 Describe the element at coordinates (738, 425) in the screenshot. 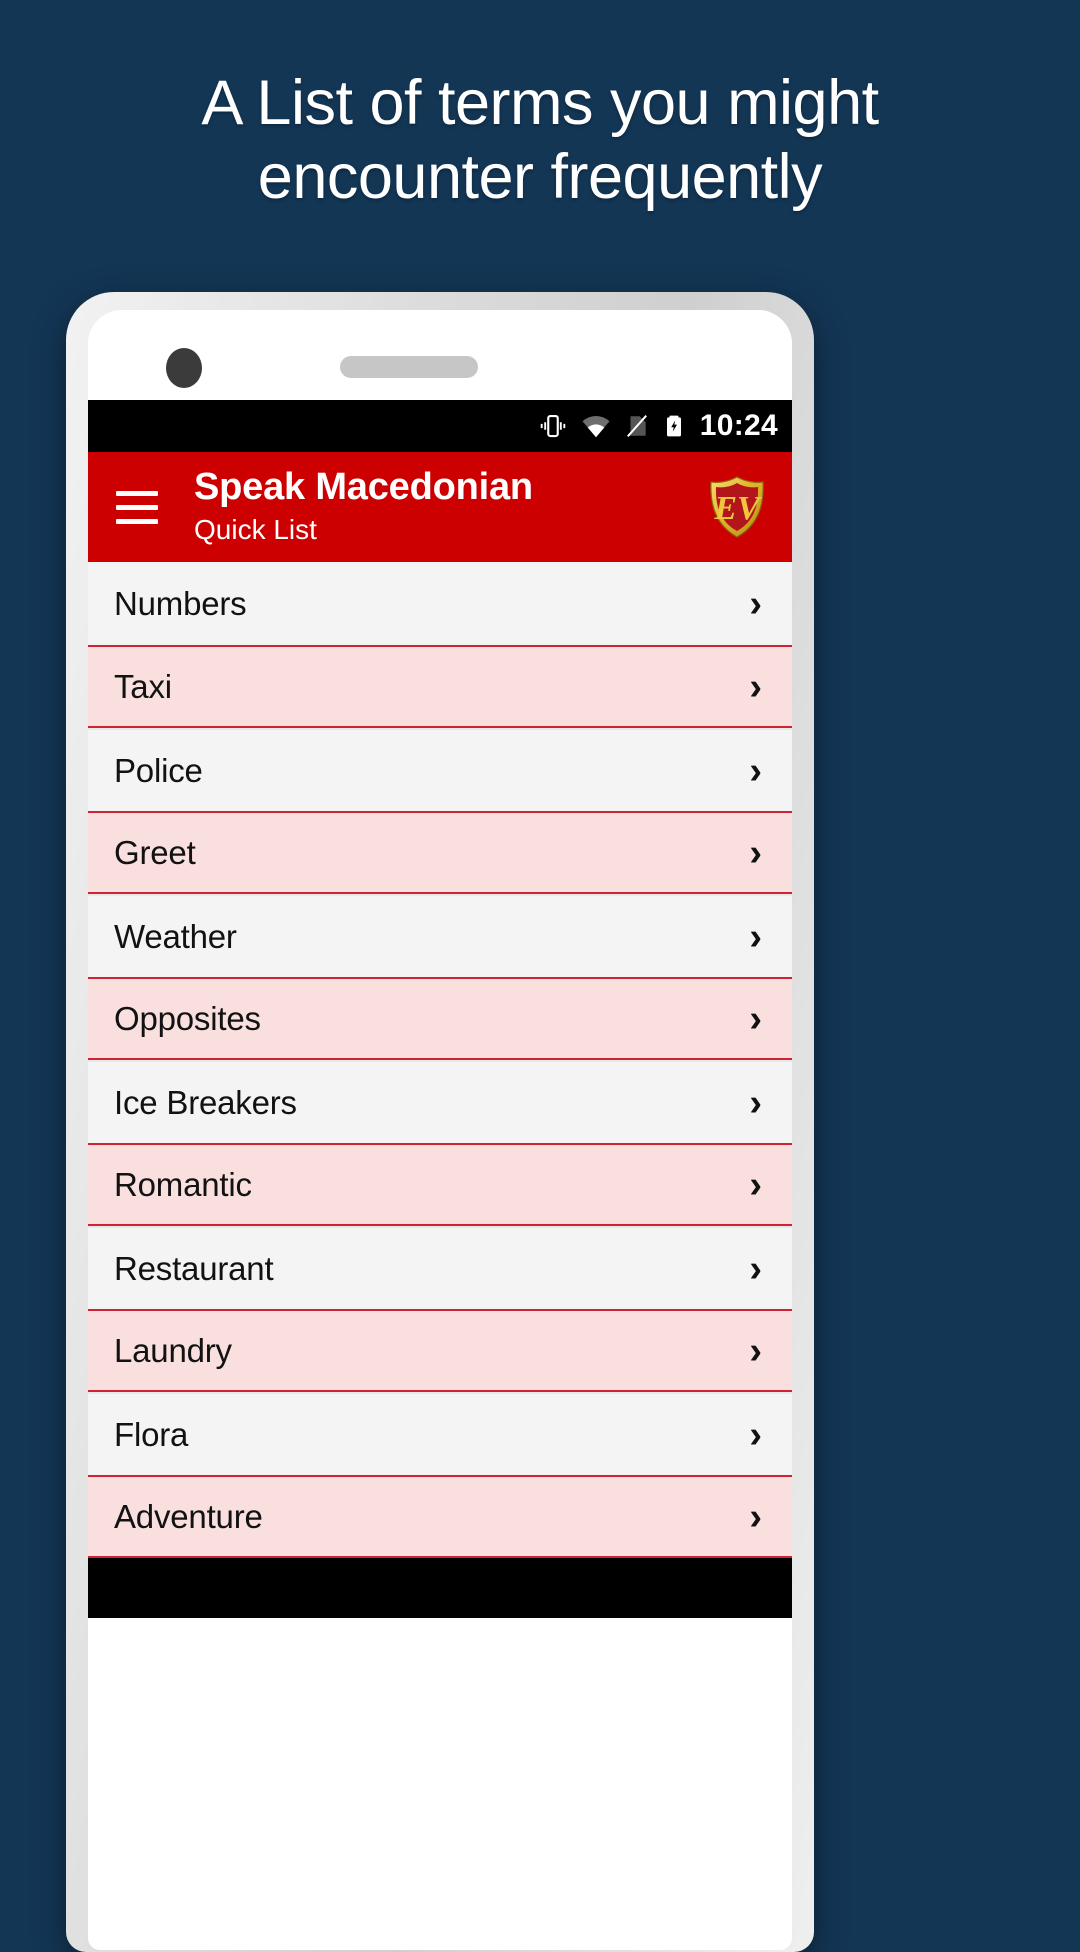

I see `status-bar-clock: 10:24` at that location.